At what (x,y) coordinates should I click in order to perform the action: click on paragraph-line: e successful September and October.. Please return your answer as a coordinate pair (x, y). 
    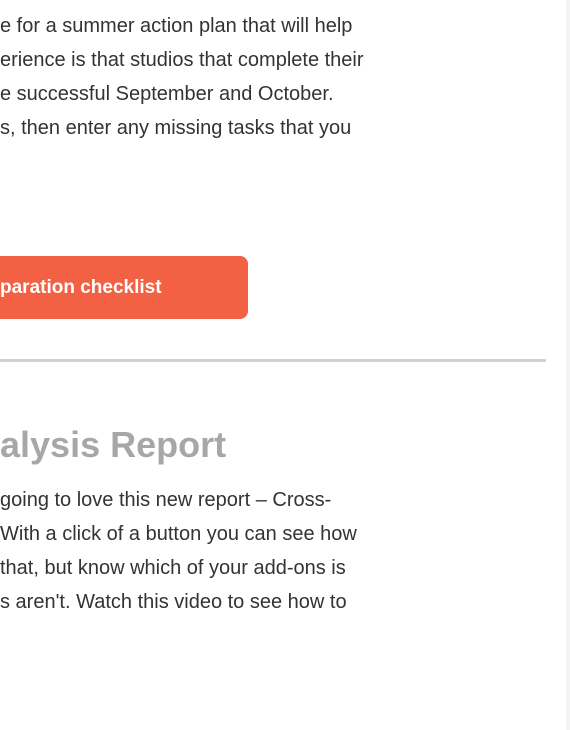
    Looking at the image, I should click on (167, 94).